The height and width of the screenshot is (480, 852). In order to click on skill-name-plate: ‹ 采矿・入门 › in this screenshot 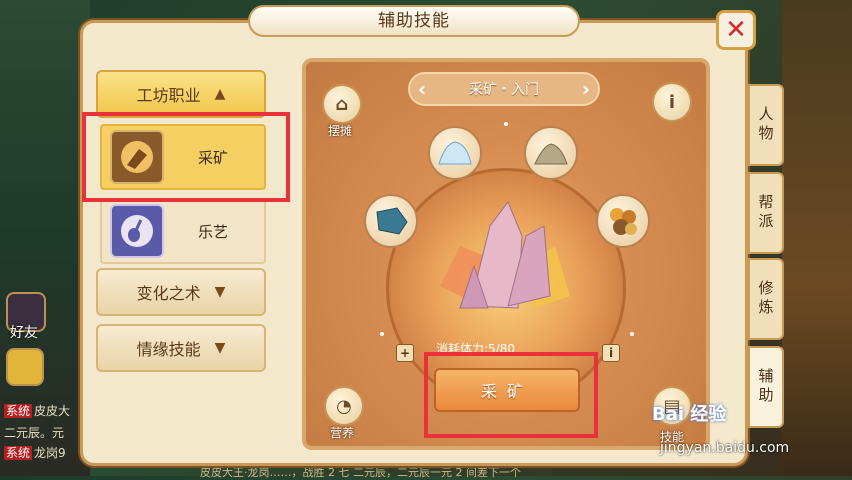, I will do `click(504, 89)`.